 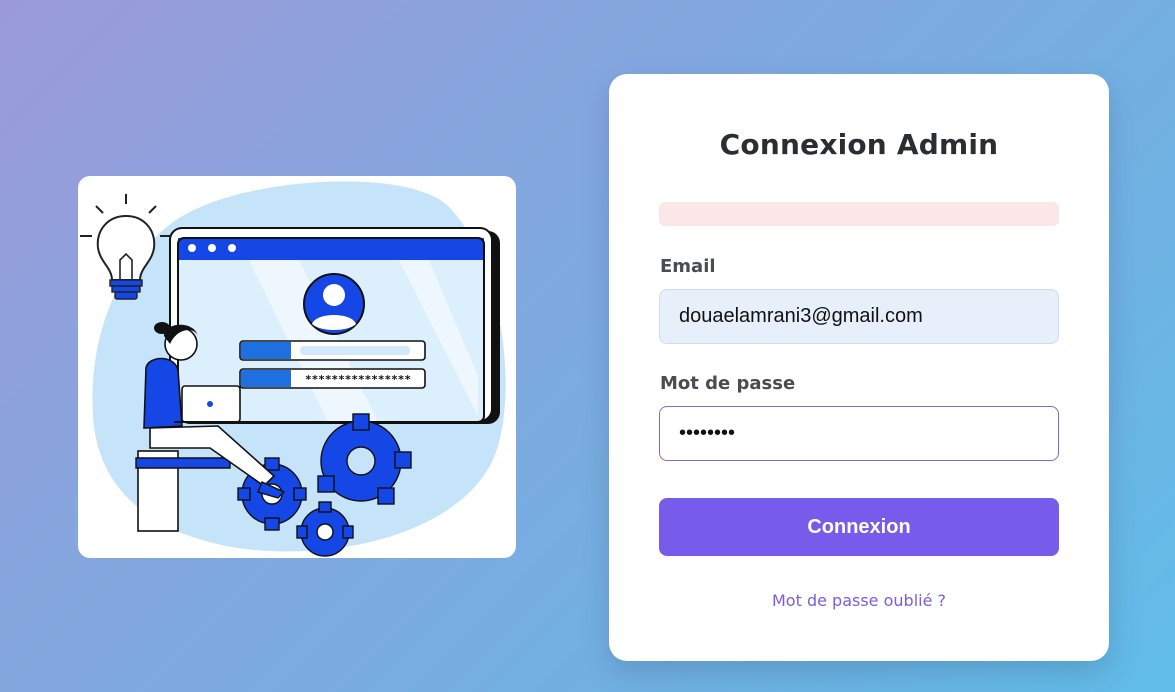 What do you see at coordinates (859, 316) in the screenshot?
I see `email-field` at bounding box center [859, 316].